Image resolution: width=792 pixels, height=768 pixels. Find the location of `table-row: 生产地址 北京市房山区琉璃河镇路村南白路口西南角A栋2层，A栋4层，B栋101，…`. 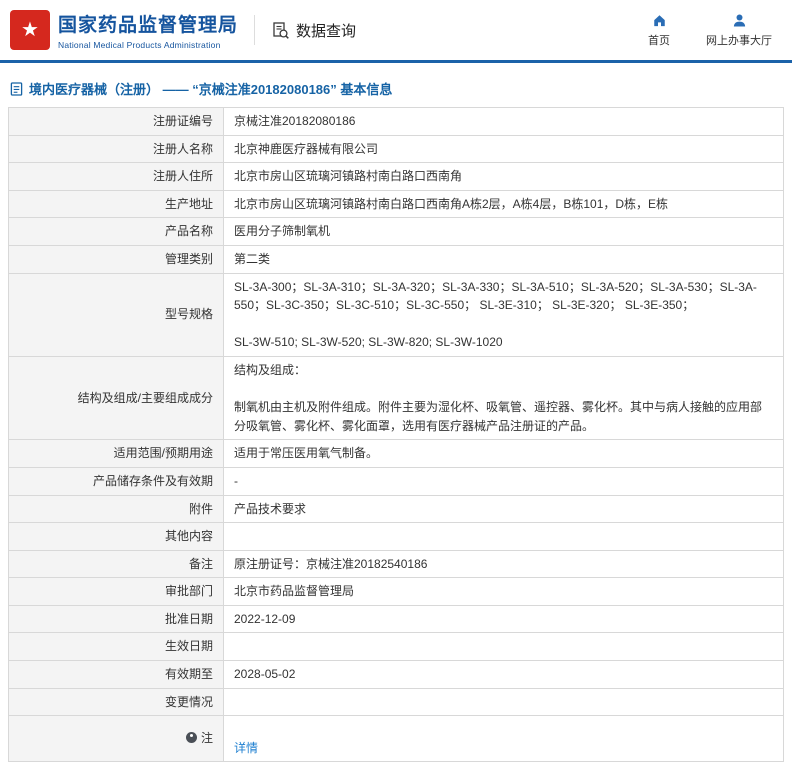

table-row: 生产地址 北京市房山区琉璃河镇路村南白路口西南角A栋2层，A栋4层，B栋101，… is located at coordinates (396, 204).